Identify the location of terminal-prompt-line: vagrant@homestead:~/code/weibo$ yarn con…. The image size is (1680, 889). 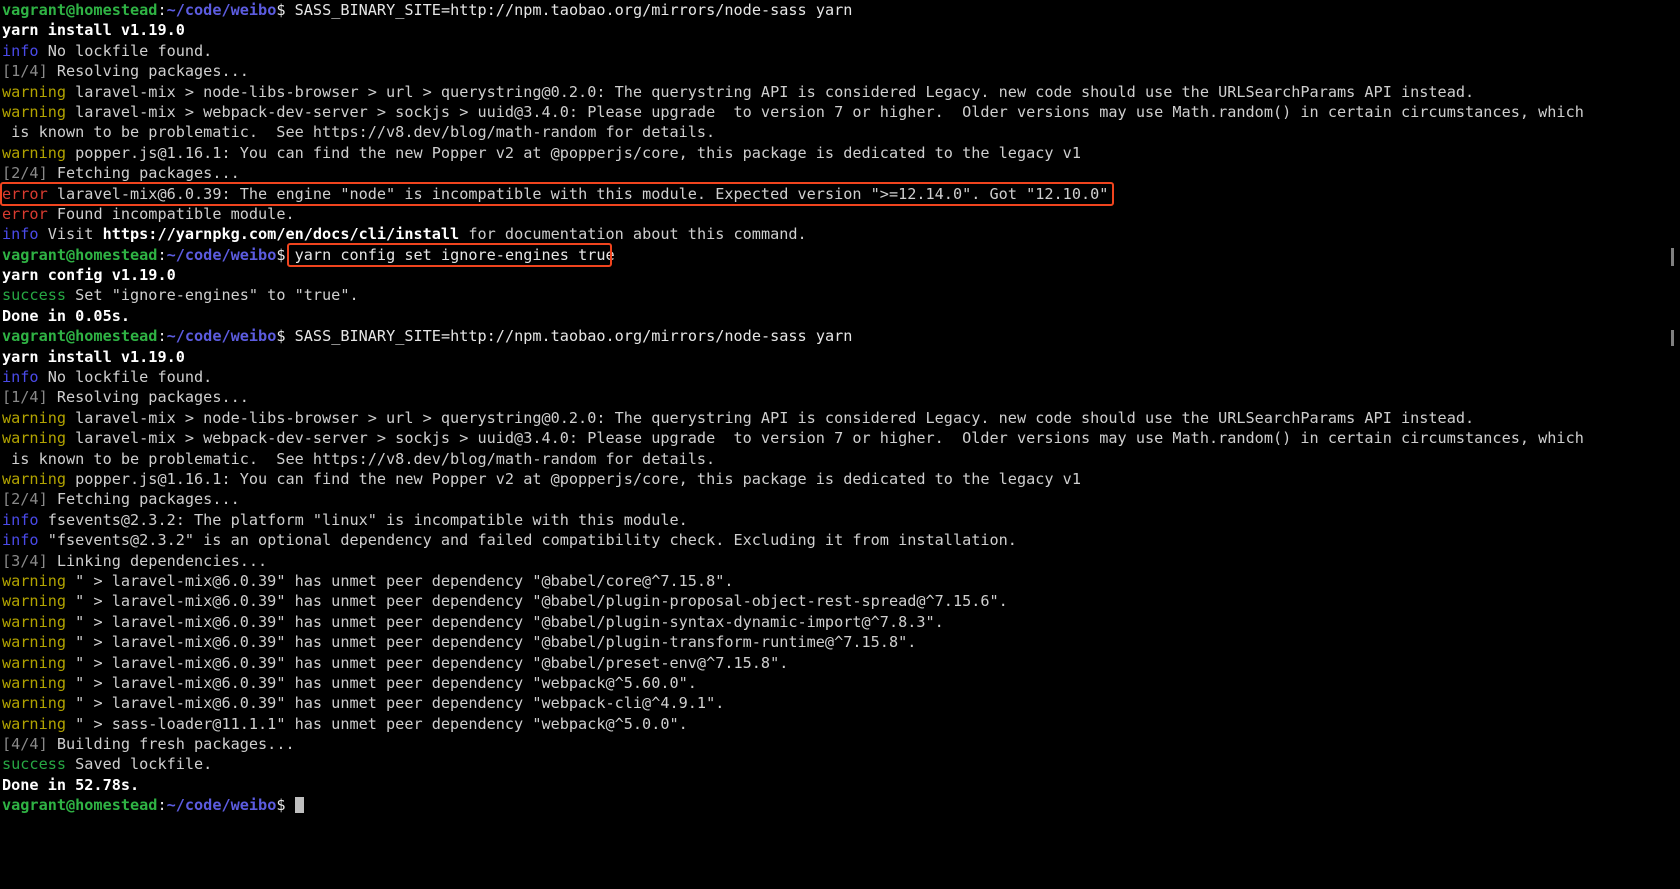
(840, 255).